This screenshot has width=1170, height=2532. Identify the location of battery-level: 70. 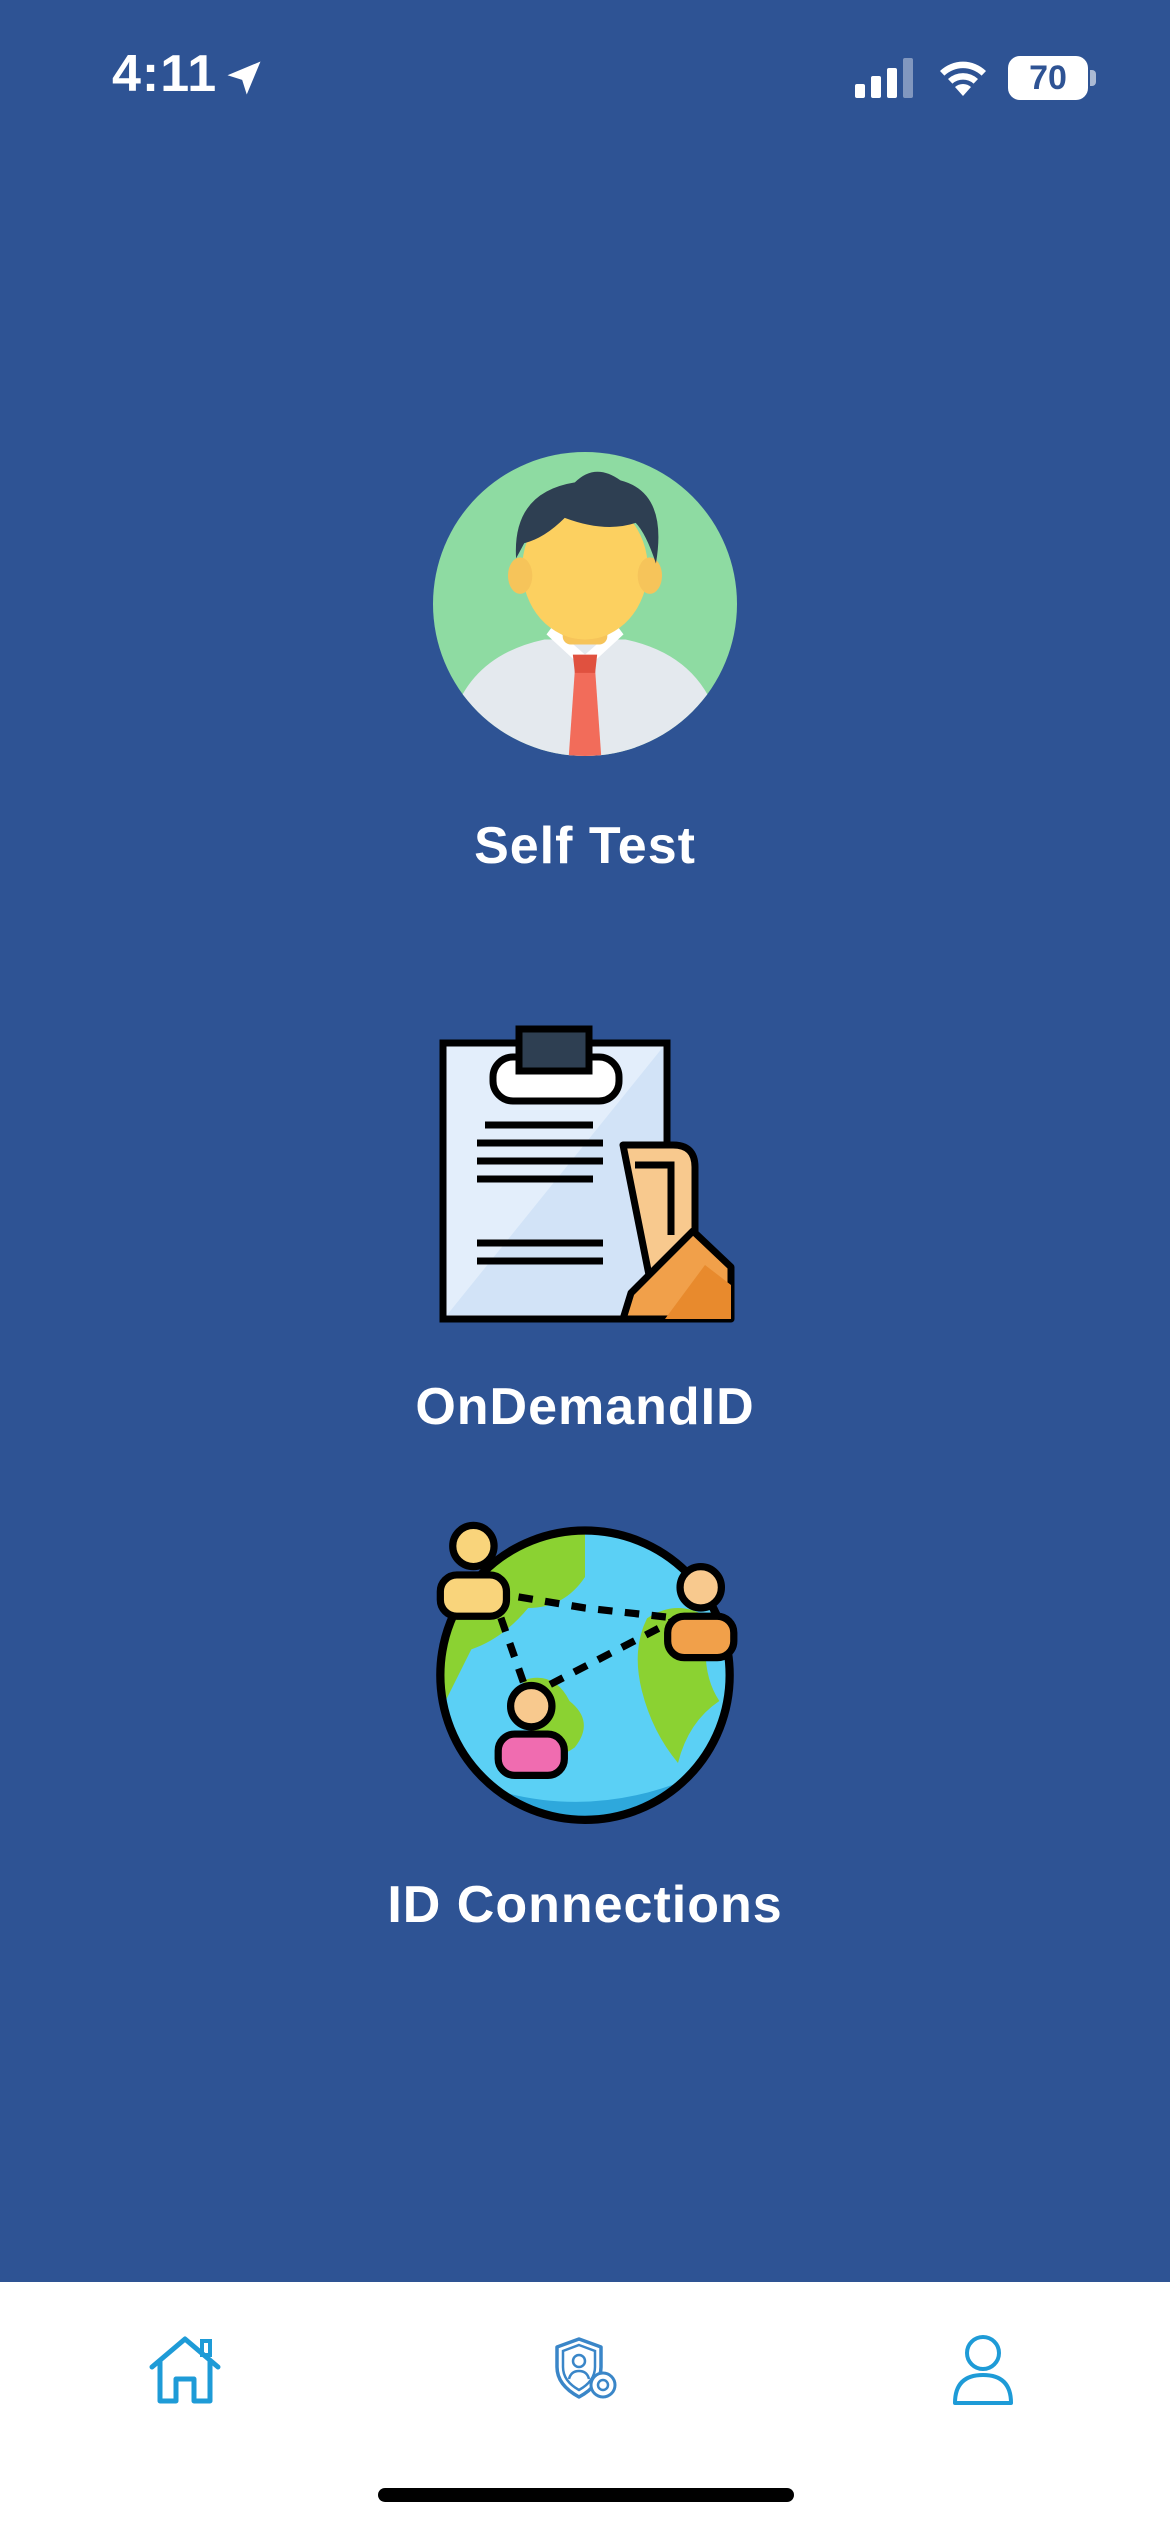
(1048, 77).